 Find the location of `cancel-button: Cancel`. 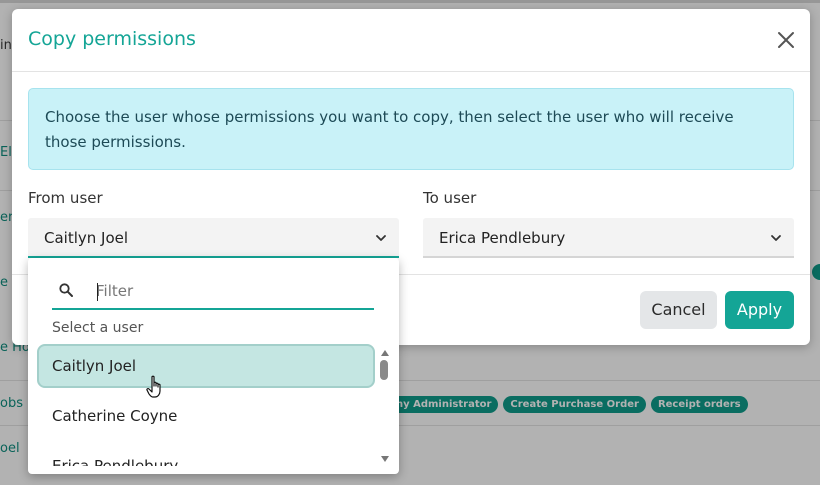

cancel-button: Cancel is located at coordinates (678, 310).